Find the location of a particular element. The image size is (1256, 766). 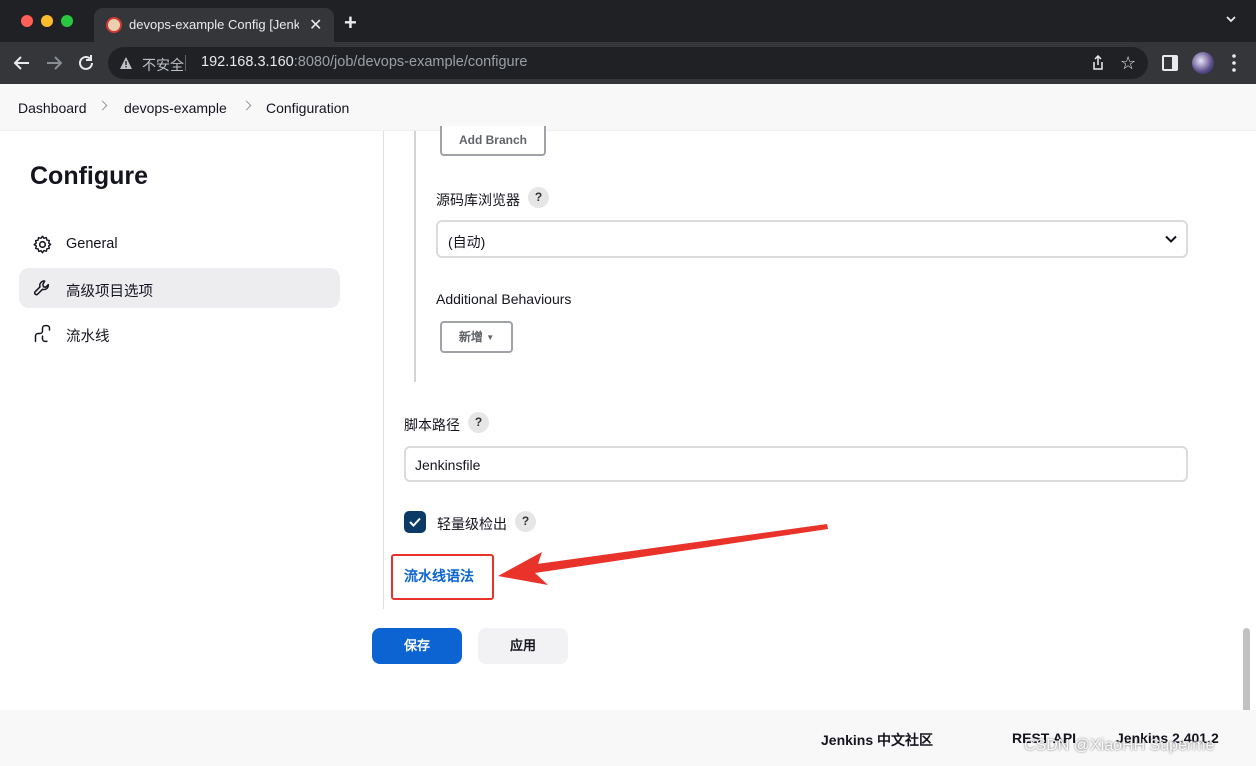

breadcrumb: Dashboard devops-example Configuration is located at coordinates (628, 107).